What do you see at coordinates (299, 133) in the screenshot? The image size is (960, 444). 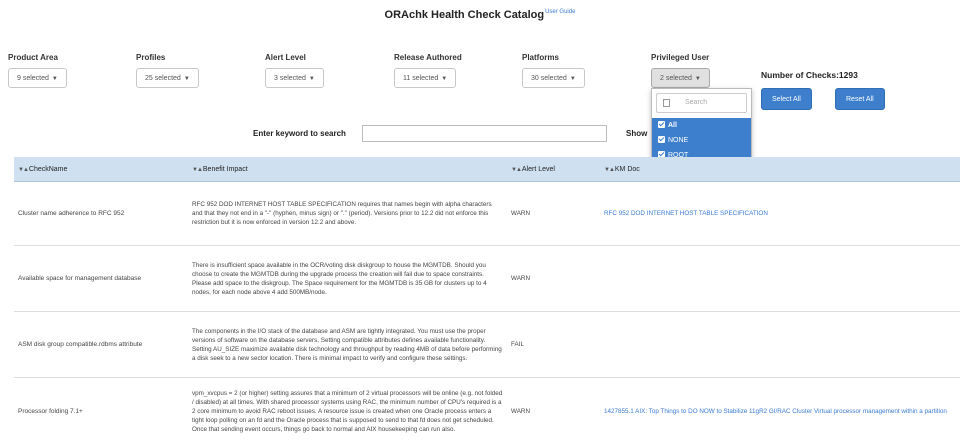 I see `keyword-label: Enter keyword to search` at bounding box center [299, 133].